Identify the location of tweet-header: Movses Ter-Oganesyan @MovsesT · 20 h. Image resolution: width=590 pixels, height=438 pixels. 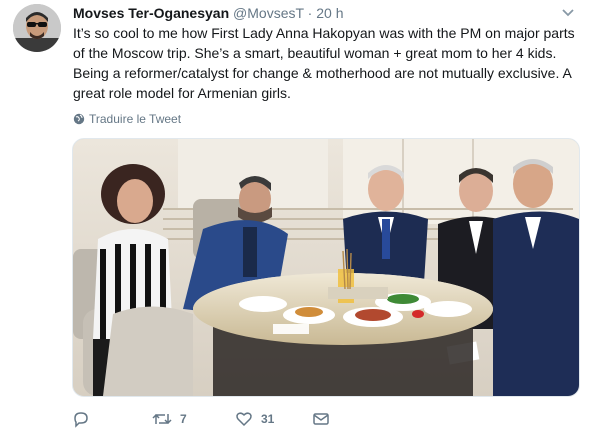
(208, 13).